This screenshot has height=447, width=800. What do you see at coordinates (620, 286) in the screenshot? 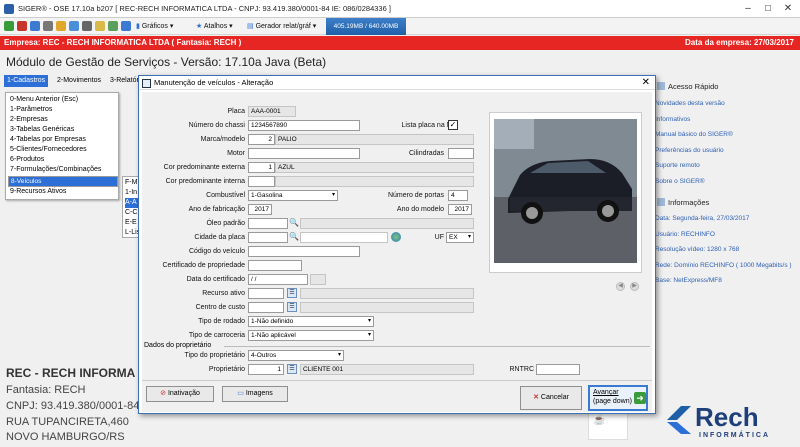
I see `photo-prev-icon: ◀` at bounding box center [620, 286].